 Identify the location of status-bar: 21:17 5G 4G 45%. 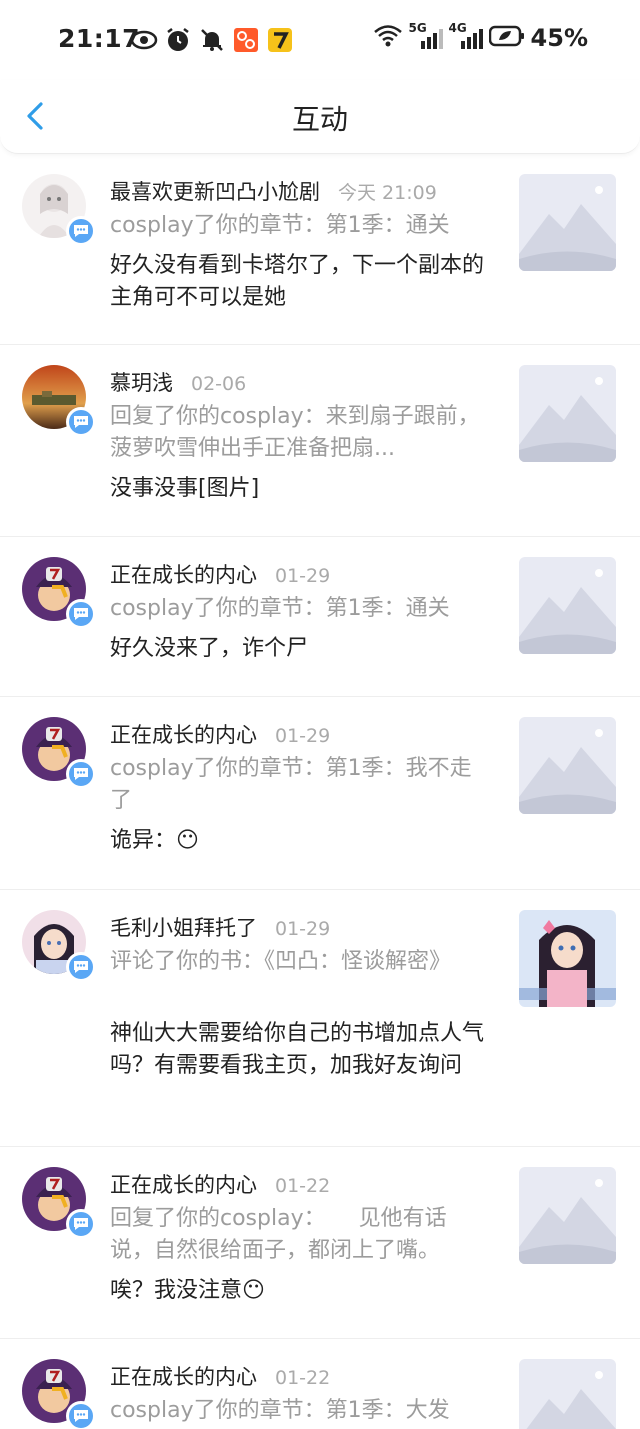
(320, 40).